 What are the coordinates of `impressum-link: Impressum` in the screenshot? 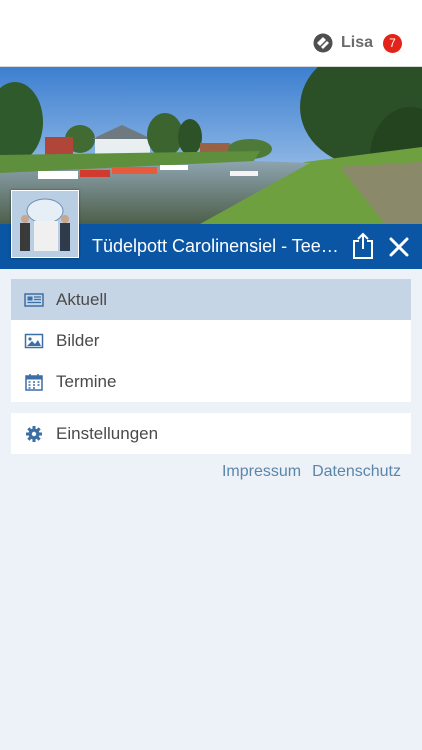 It's located at (261, 472).